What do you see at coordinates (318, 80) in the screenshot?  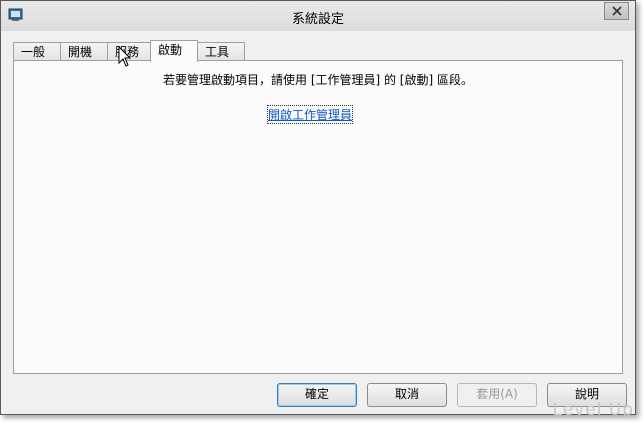 I see `startup-info-message: 若要管理啟動項目，請使用 [工作管理員] 的 [啟動] 區段。` at bounding box center [318, 80].